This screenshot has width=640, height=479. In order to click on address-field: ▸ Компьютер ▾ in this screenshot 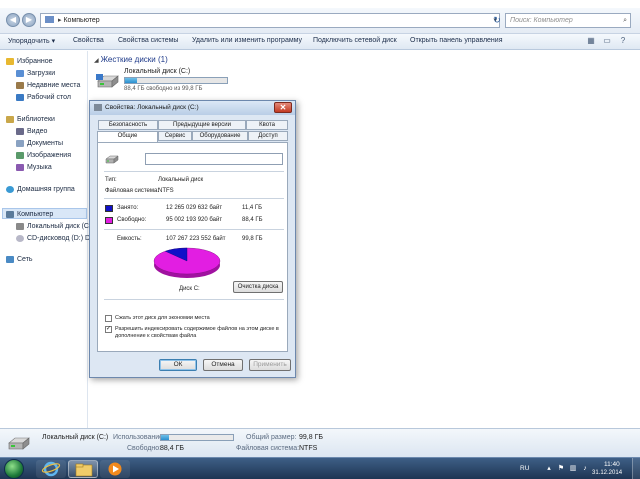, I will do `click(270, 20)`.